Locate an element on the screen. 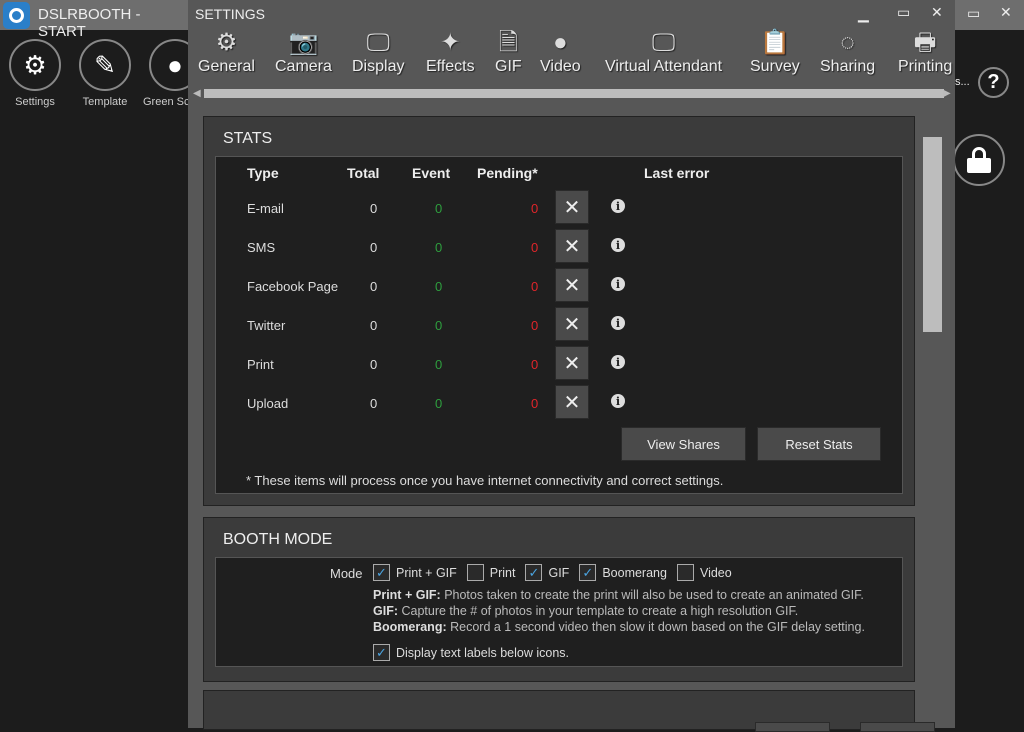  row-type: Print is located at coordinates (260, 364).